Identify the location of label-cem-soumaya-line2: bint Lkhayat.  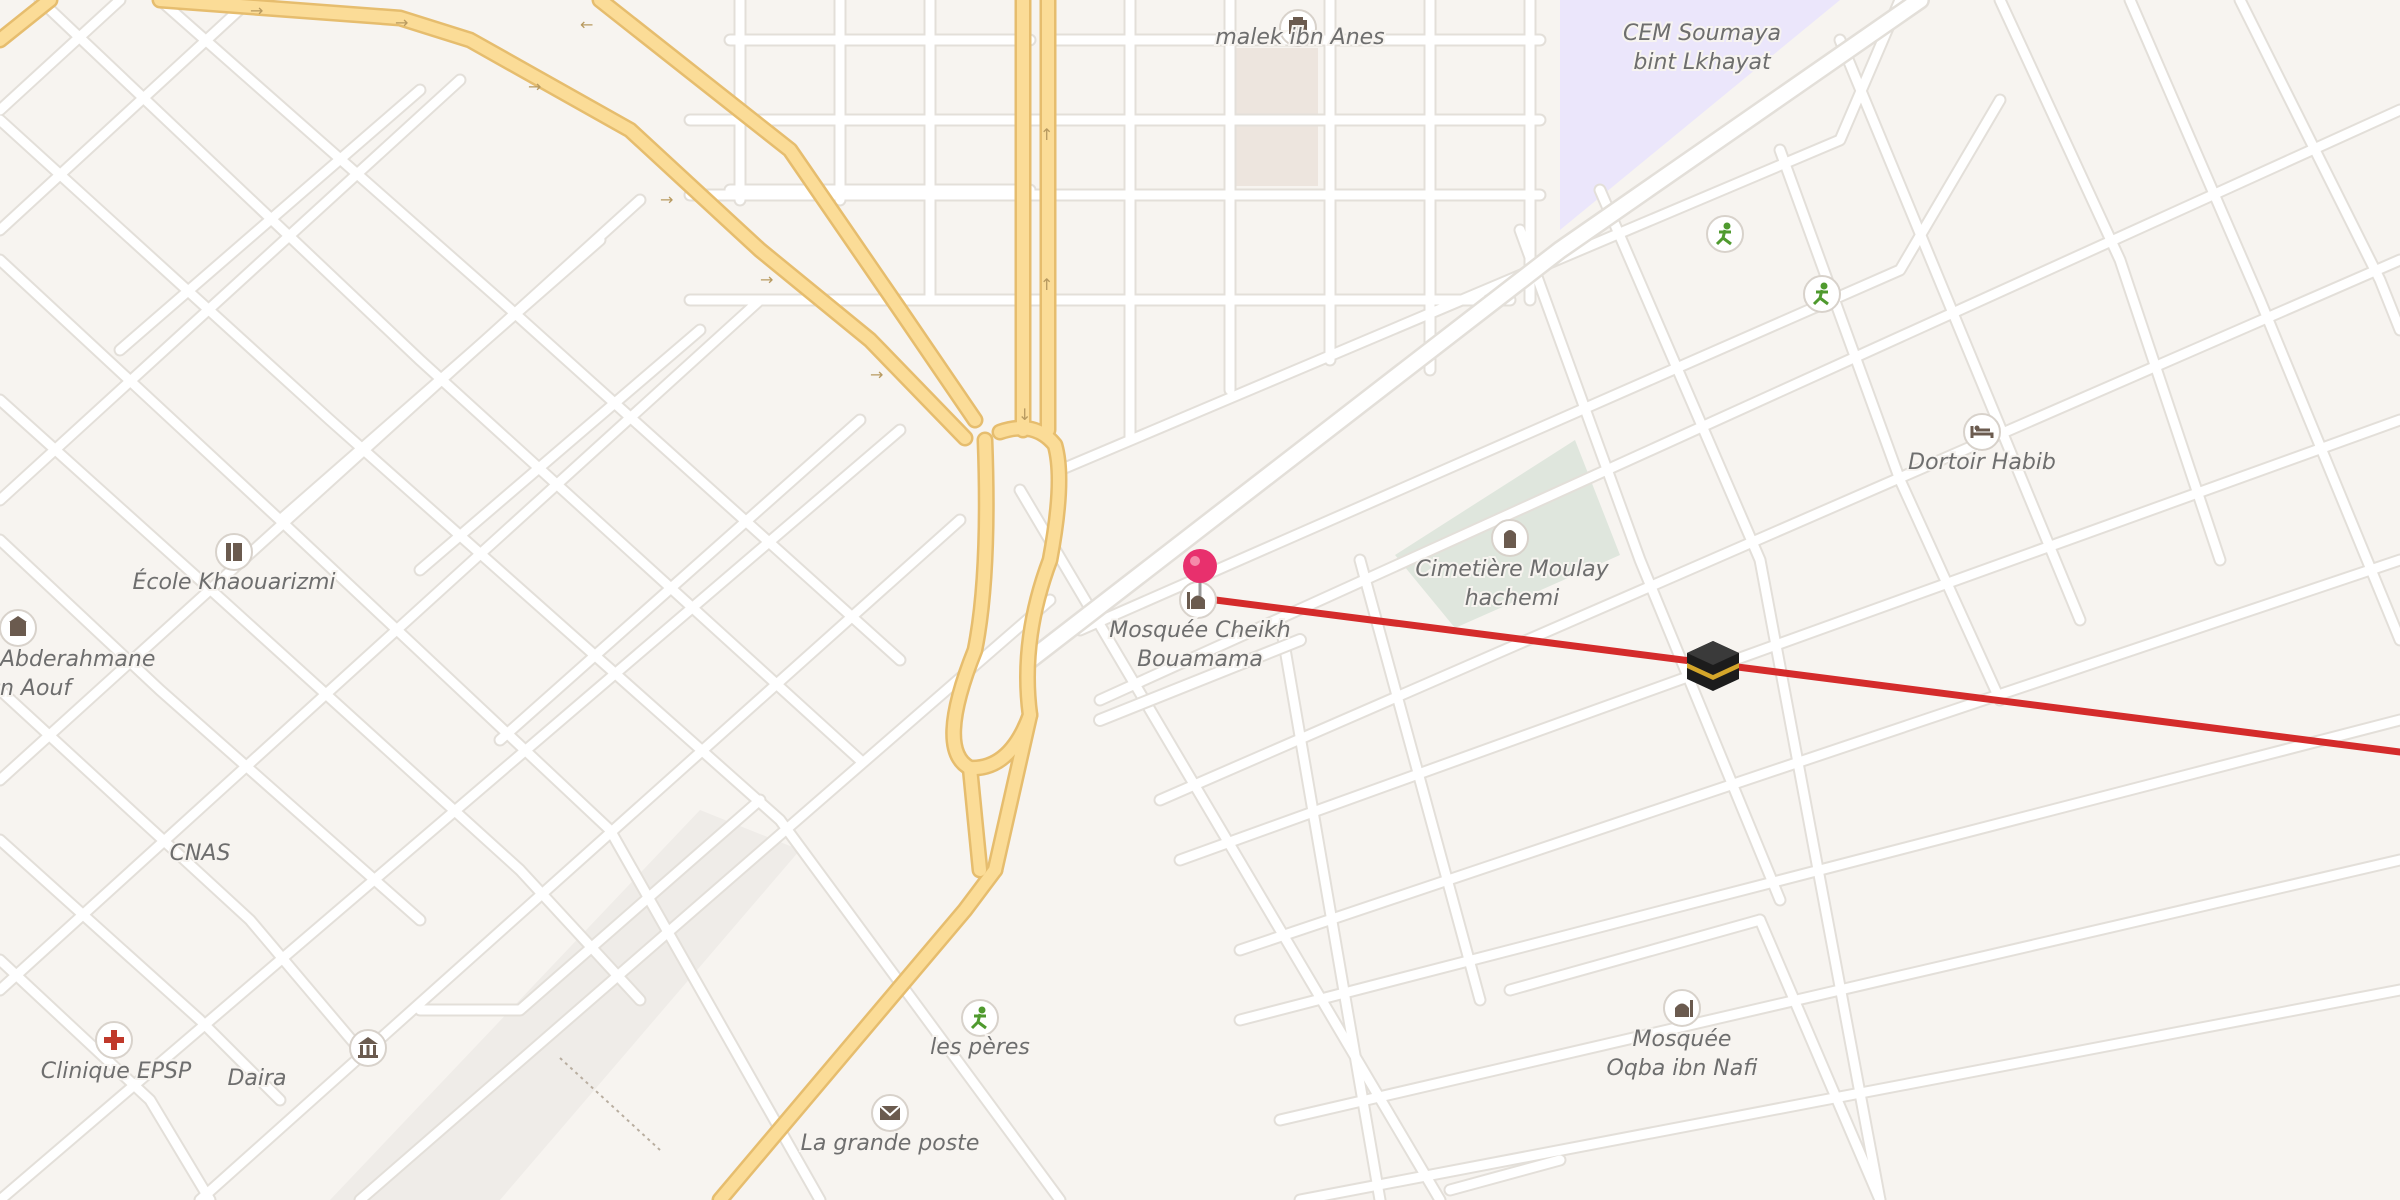
(1702, 62).